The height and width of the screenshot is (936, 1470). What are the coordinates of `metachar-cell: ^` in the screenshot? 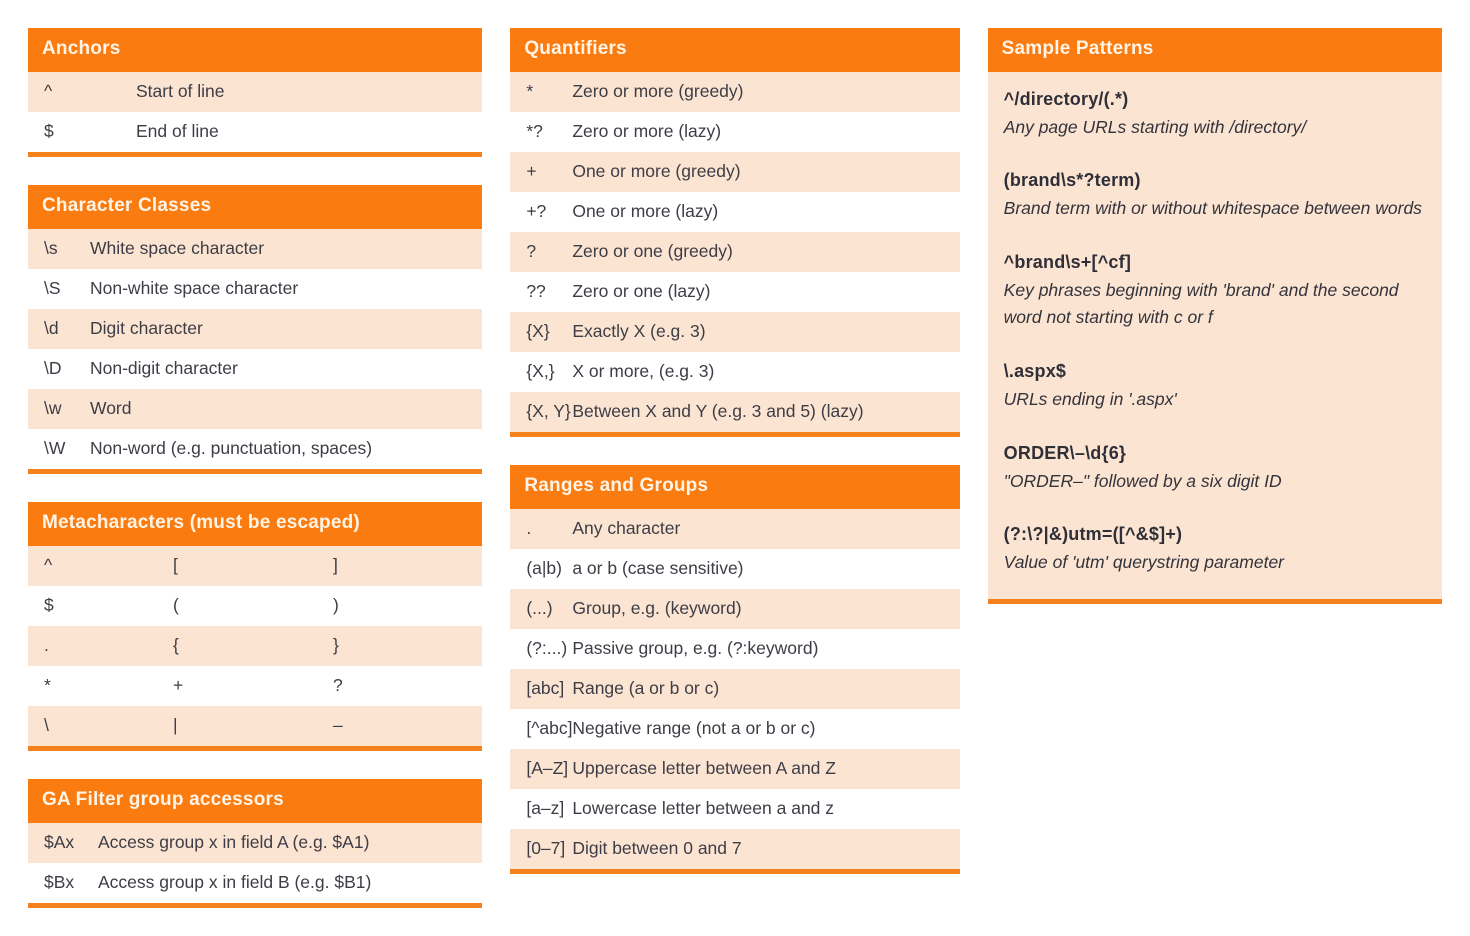 It's located at (48, 565).